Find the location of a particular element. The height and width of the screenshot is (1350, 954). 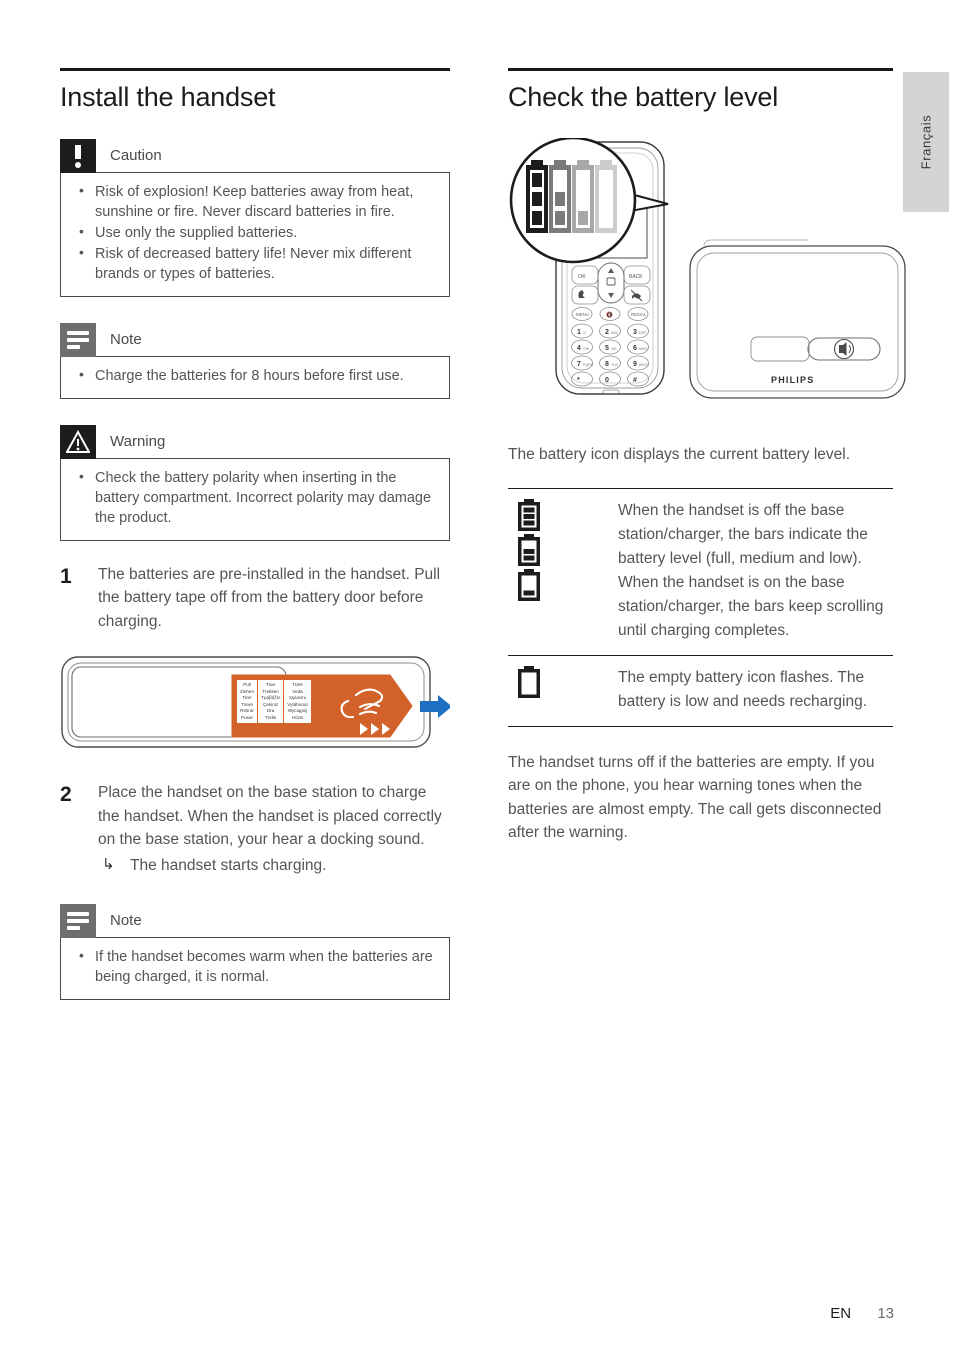

note-top-label: Note is located at coordinates (126, 340).